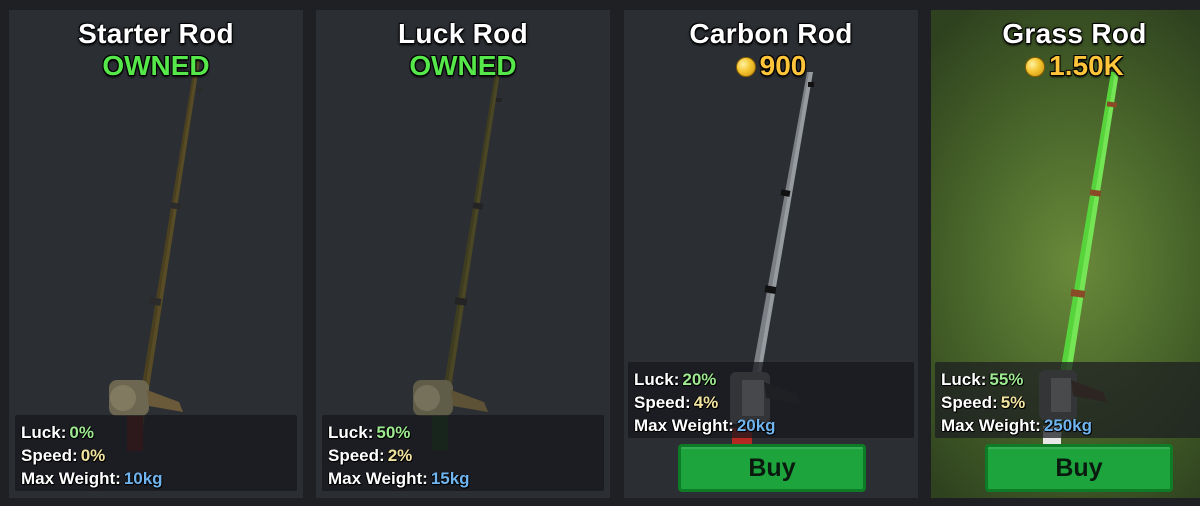 The height and width of the screenshot is (506, 1200). Describe the element at coordinates (400, 455) in the screenshot. I see `speed-value: 2%` at that location.